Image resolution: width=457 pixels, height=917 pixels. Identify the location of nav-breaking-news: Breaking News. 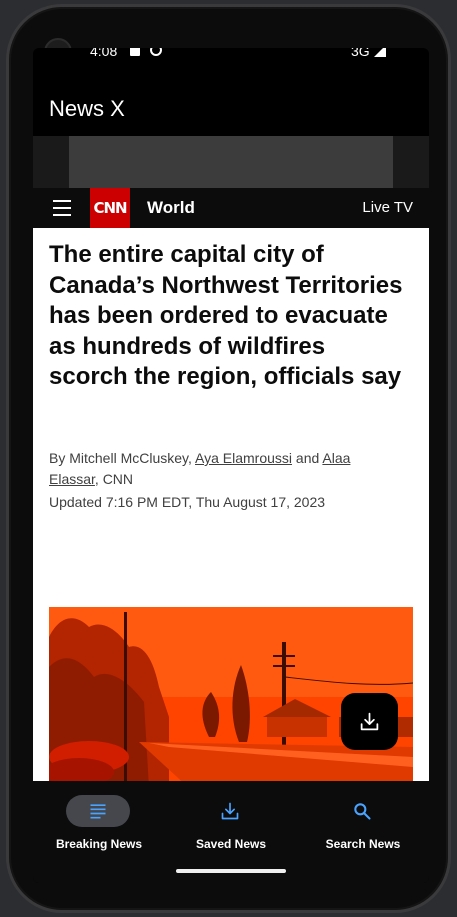
(99, 821).